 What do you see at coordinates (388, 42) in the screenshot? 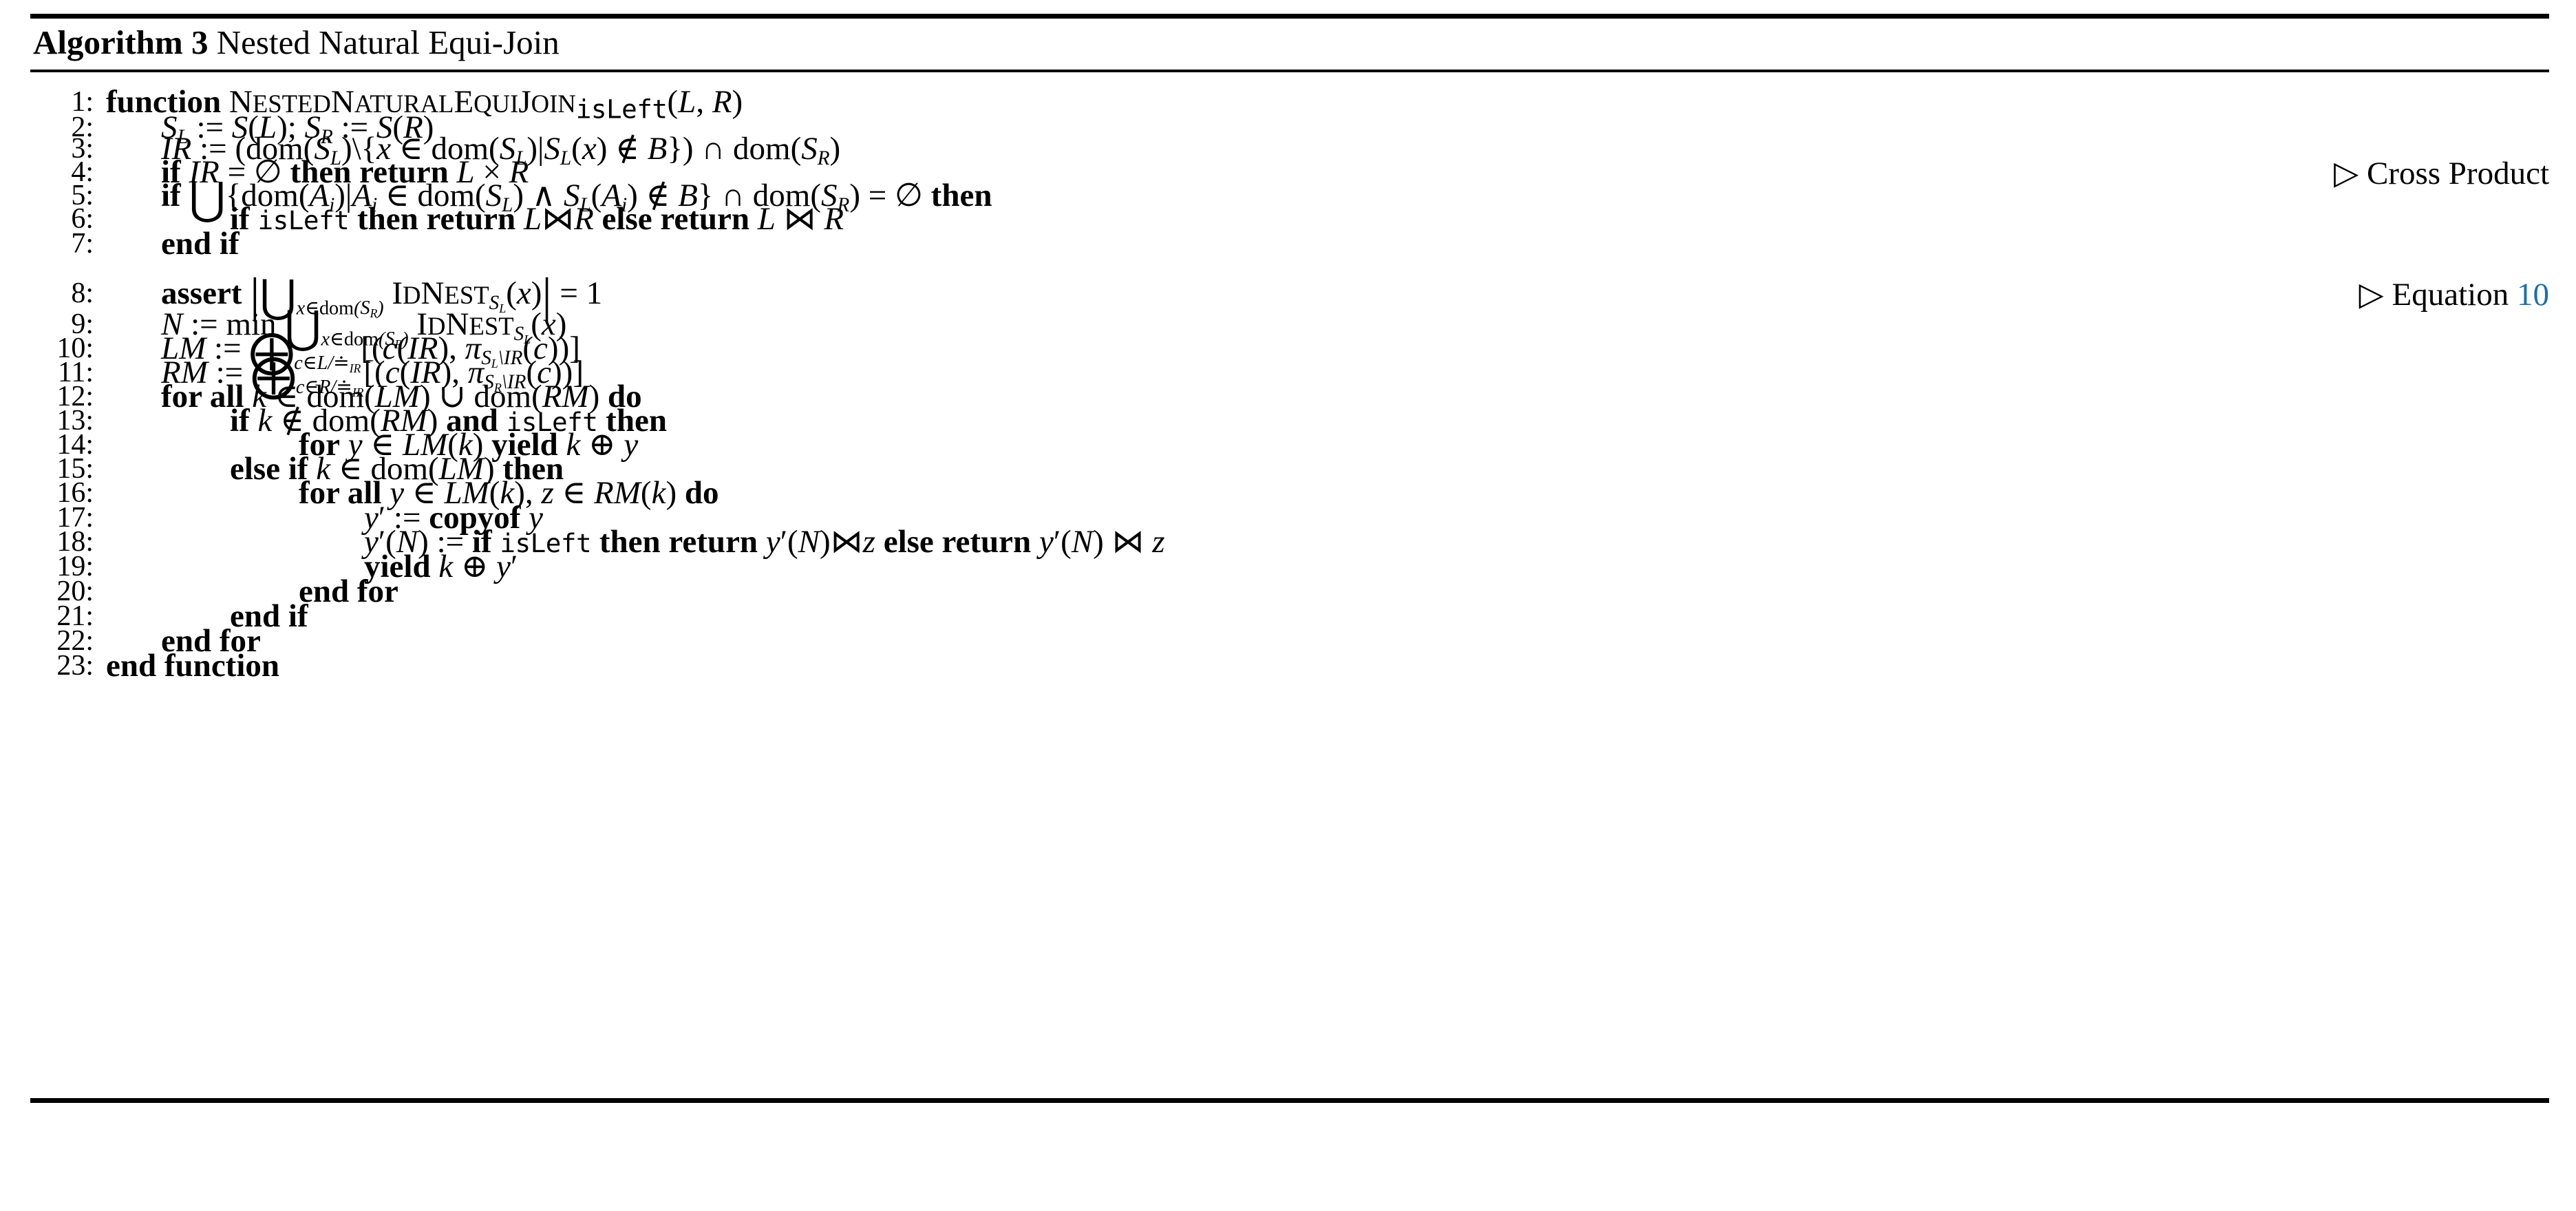
I see `algorithm-title: Nested Natural Equi-Join` at bounding box center [388, 42].